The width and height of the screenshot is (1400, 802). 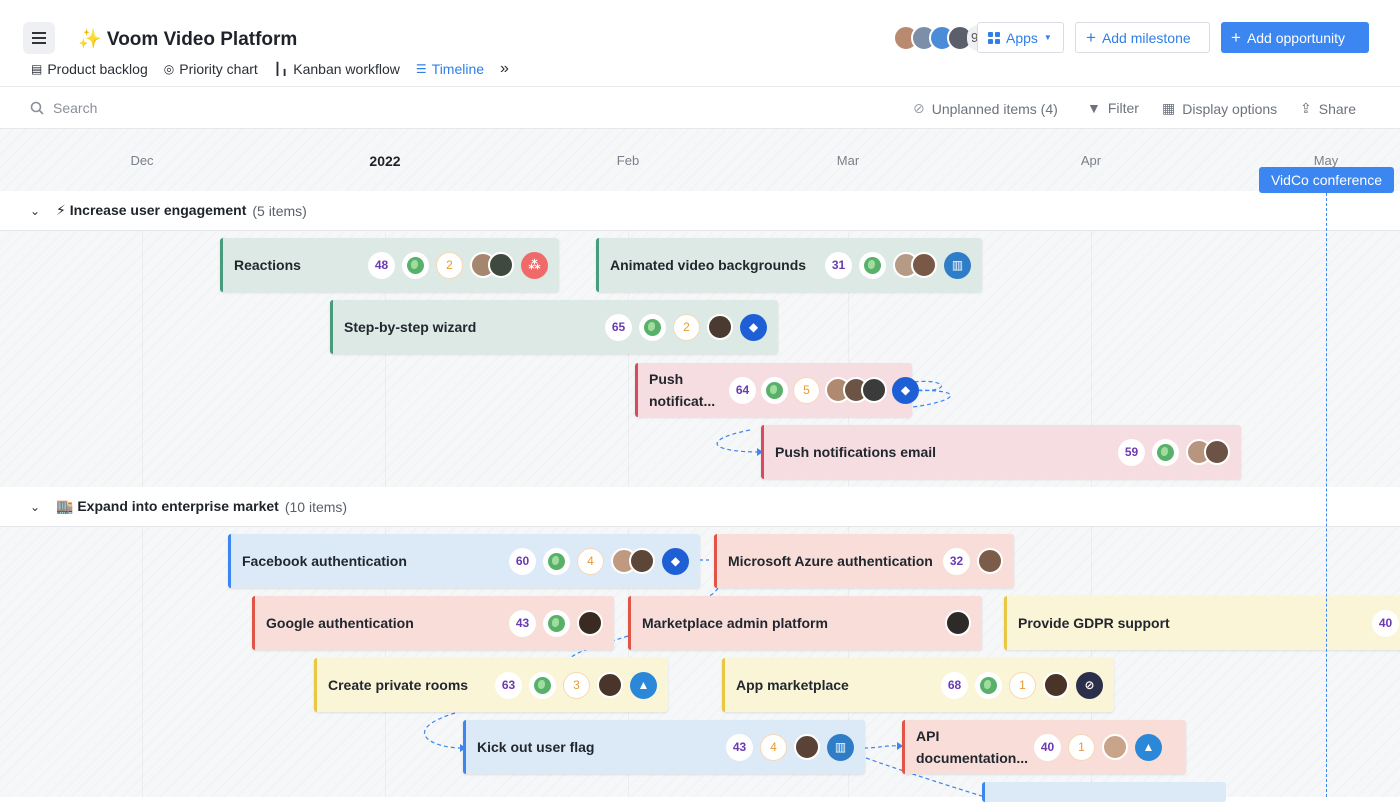 What do you see at coordinates (381, 265) in the screenshot?
I see `score-badge: 48` at bounding box center [381, 265].